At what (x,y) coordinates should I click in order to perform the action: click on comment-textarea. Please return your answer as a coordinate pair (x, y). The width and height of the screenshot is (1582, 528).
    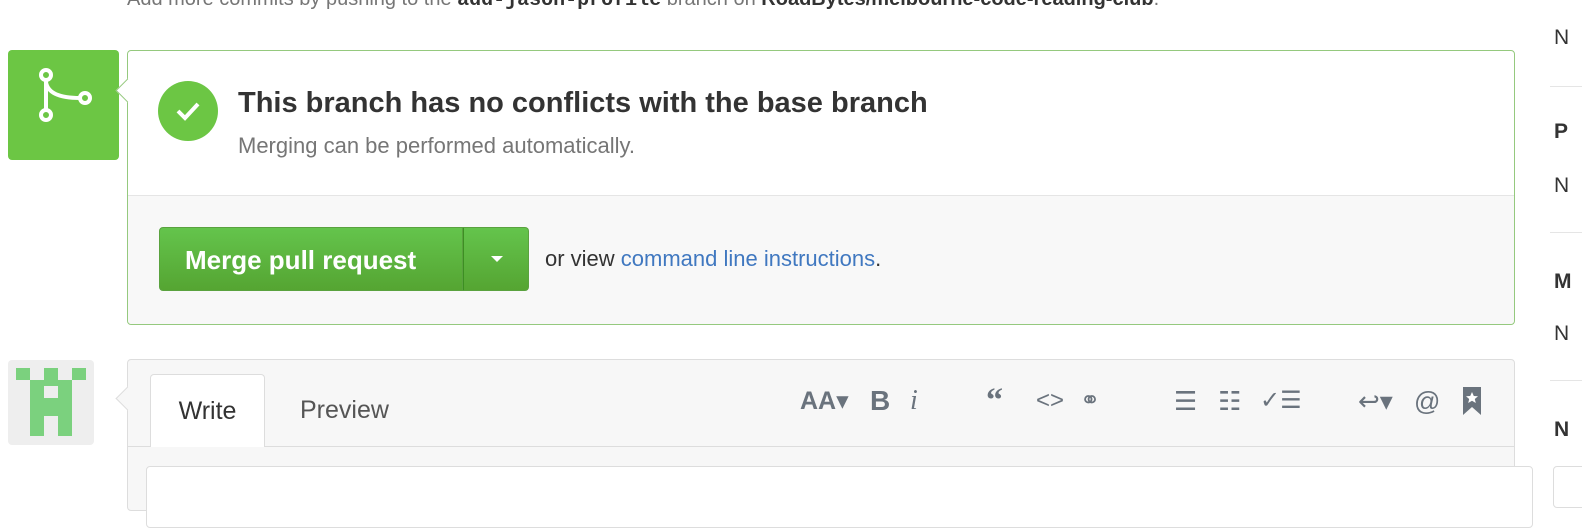
    Looking at the image, I should click on (839, 497).